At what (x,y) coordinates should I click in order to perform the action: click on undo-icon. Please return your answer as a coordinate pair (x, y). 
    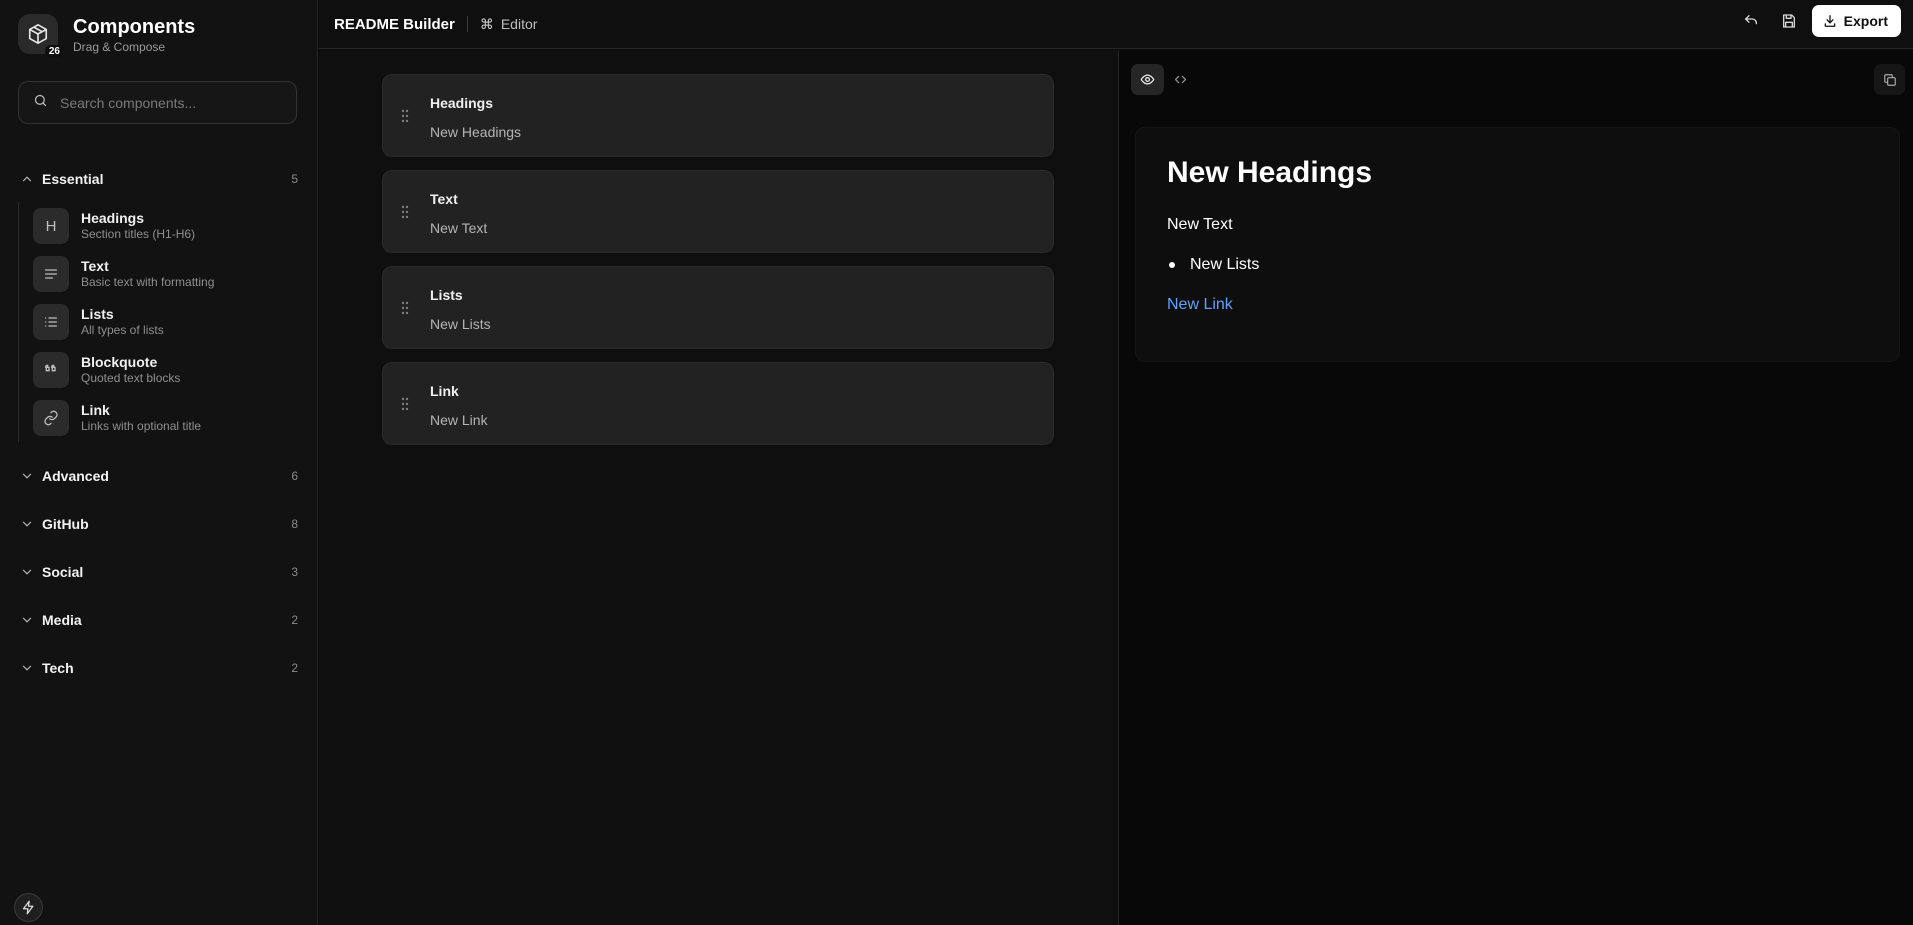
    Looking at the image, I should click on (1750, 20).